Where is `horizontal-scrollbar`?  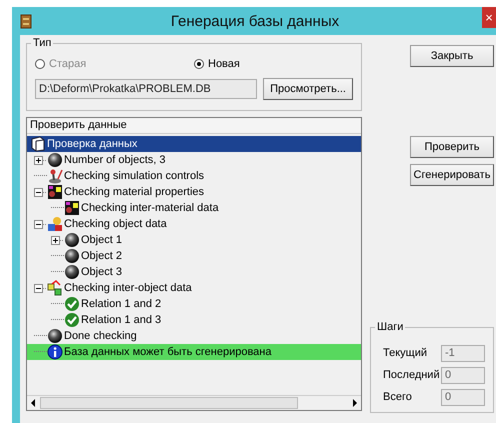 horizontal-scrollbar is located at coordinates (194, 402).